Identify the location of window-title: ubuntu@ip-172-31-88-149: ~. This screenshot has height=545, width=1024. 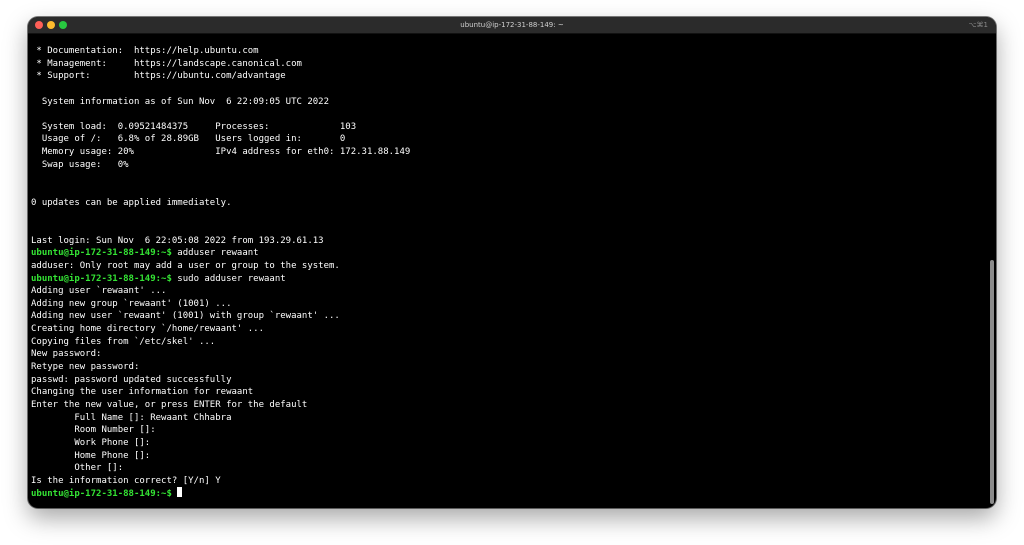
(512, 25).